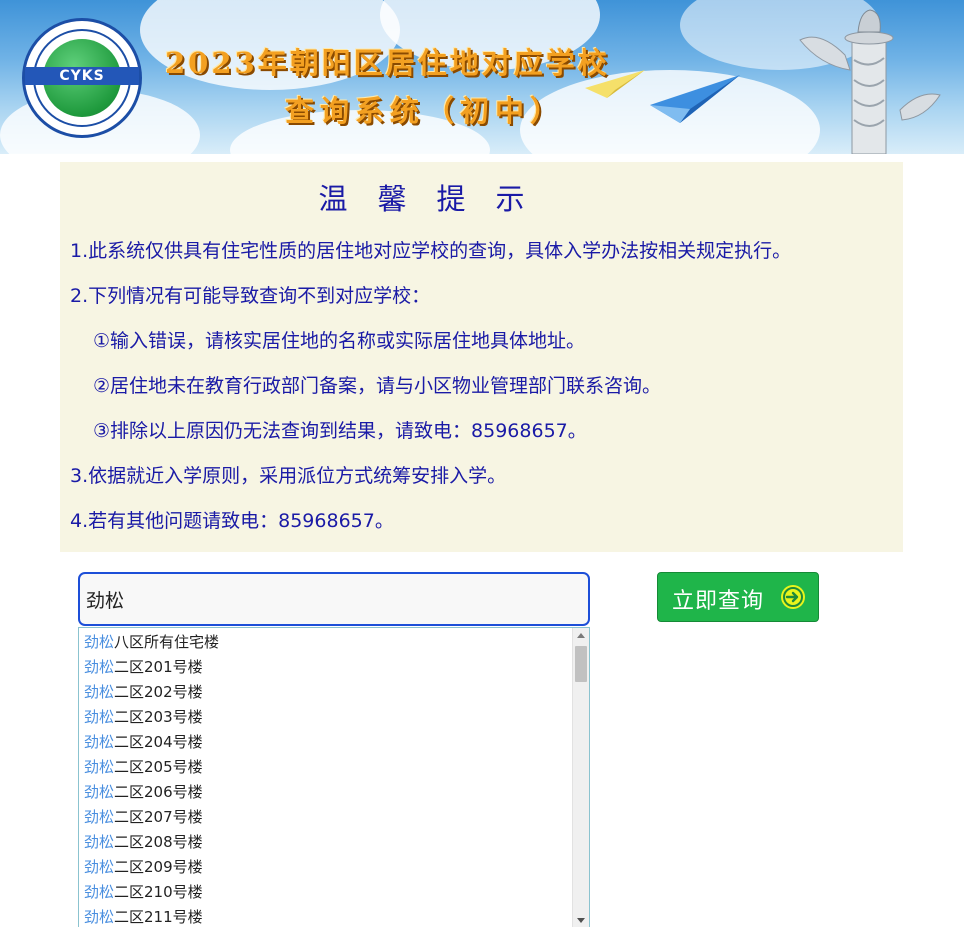 The image size is (964, 927). What do you see at coordinates (581, 919) in the screenshot?
I see `scroll-down-arrow-icon` at bounding box center [581, 919].